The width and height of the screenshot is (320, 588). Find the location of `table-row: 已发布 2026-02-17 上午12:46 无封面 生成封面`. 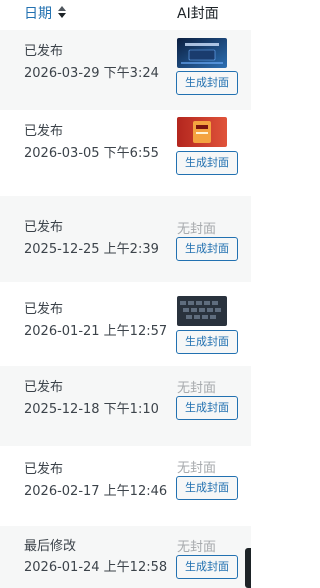

table-row: 已发布 2026-02-17 上午12:46 无封面 生成封面 is located at coordinates (125, 486).